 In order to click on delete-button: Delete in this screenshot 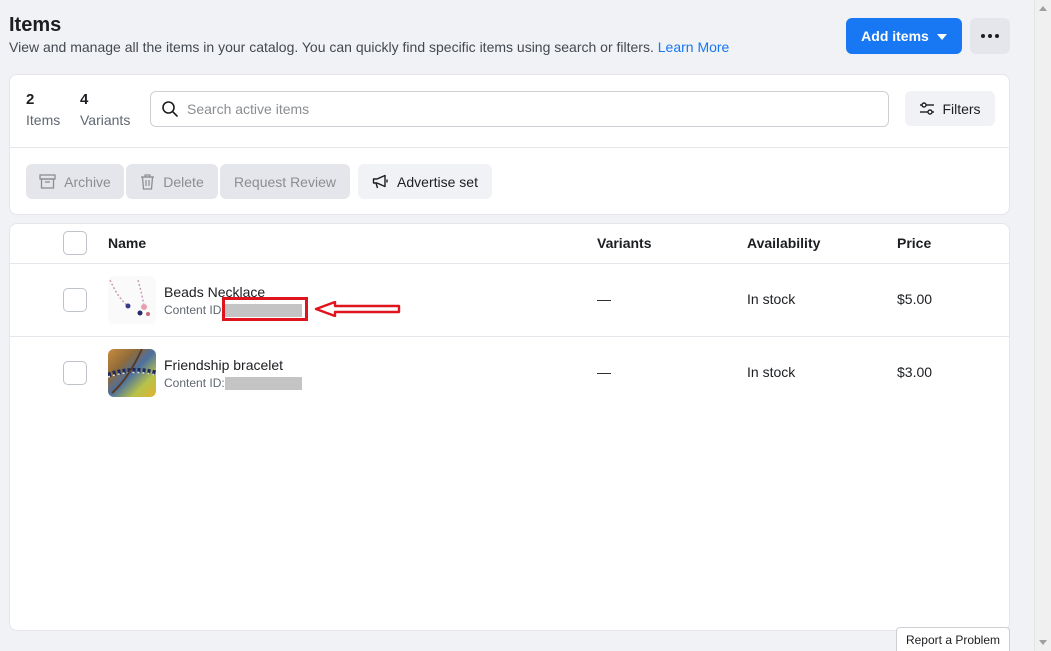, I will do `click(172, 181)`.